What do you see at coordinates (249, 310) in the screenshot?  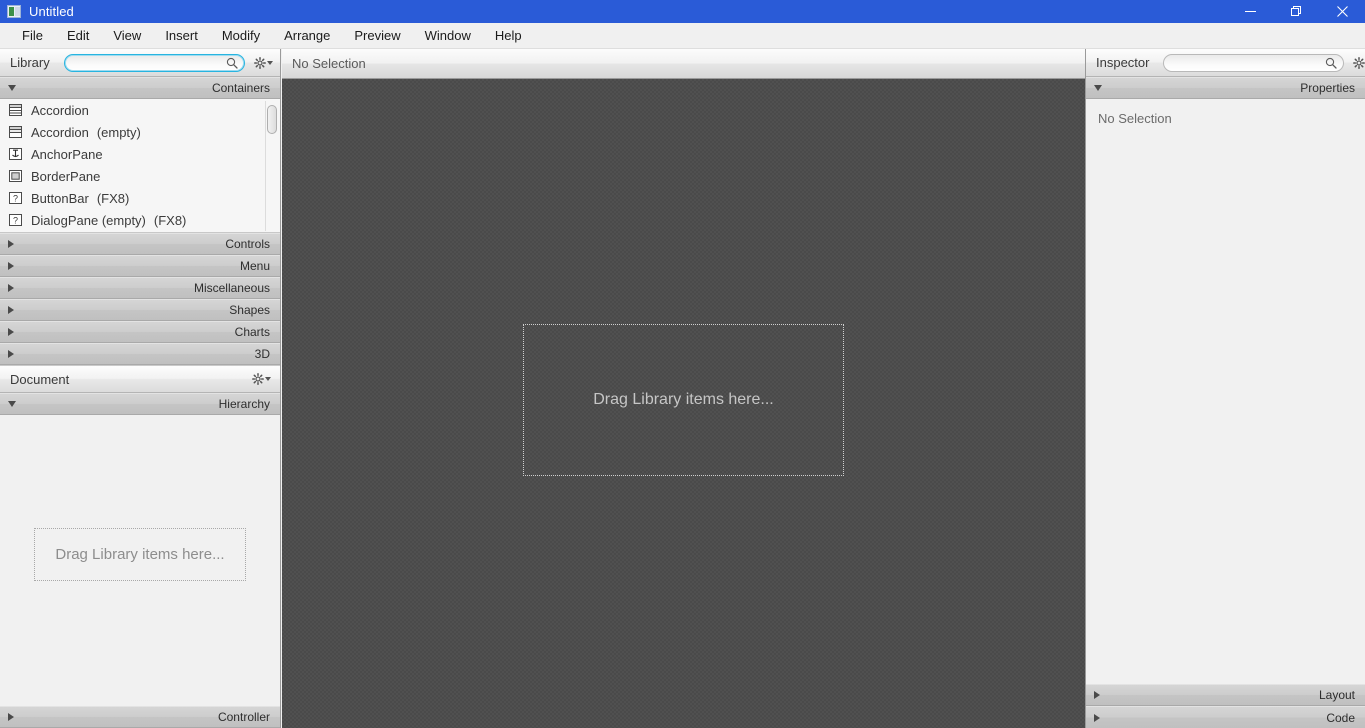 I see `library-section-label: Shapes` at bounding box center [249, 310].